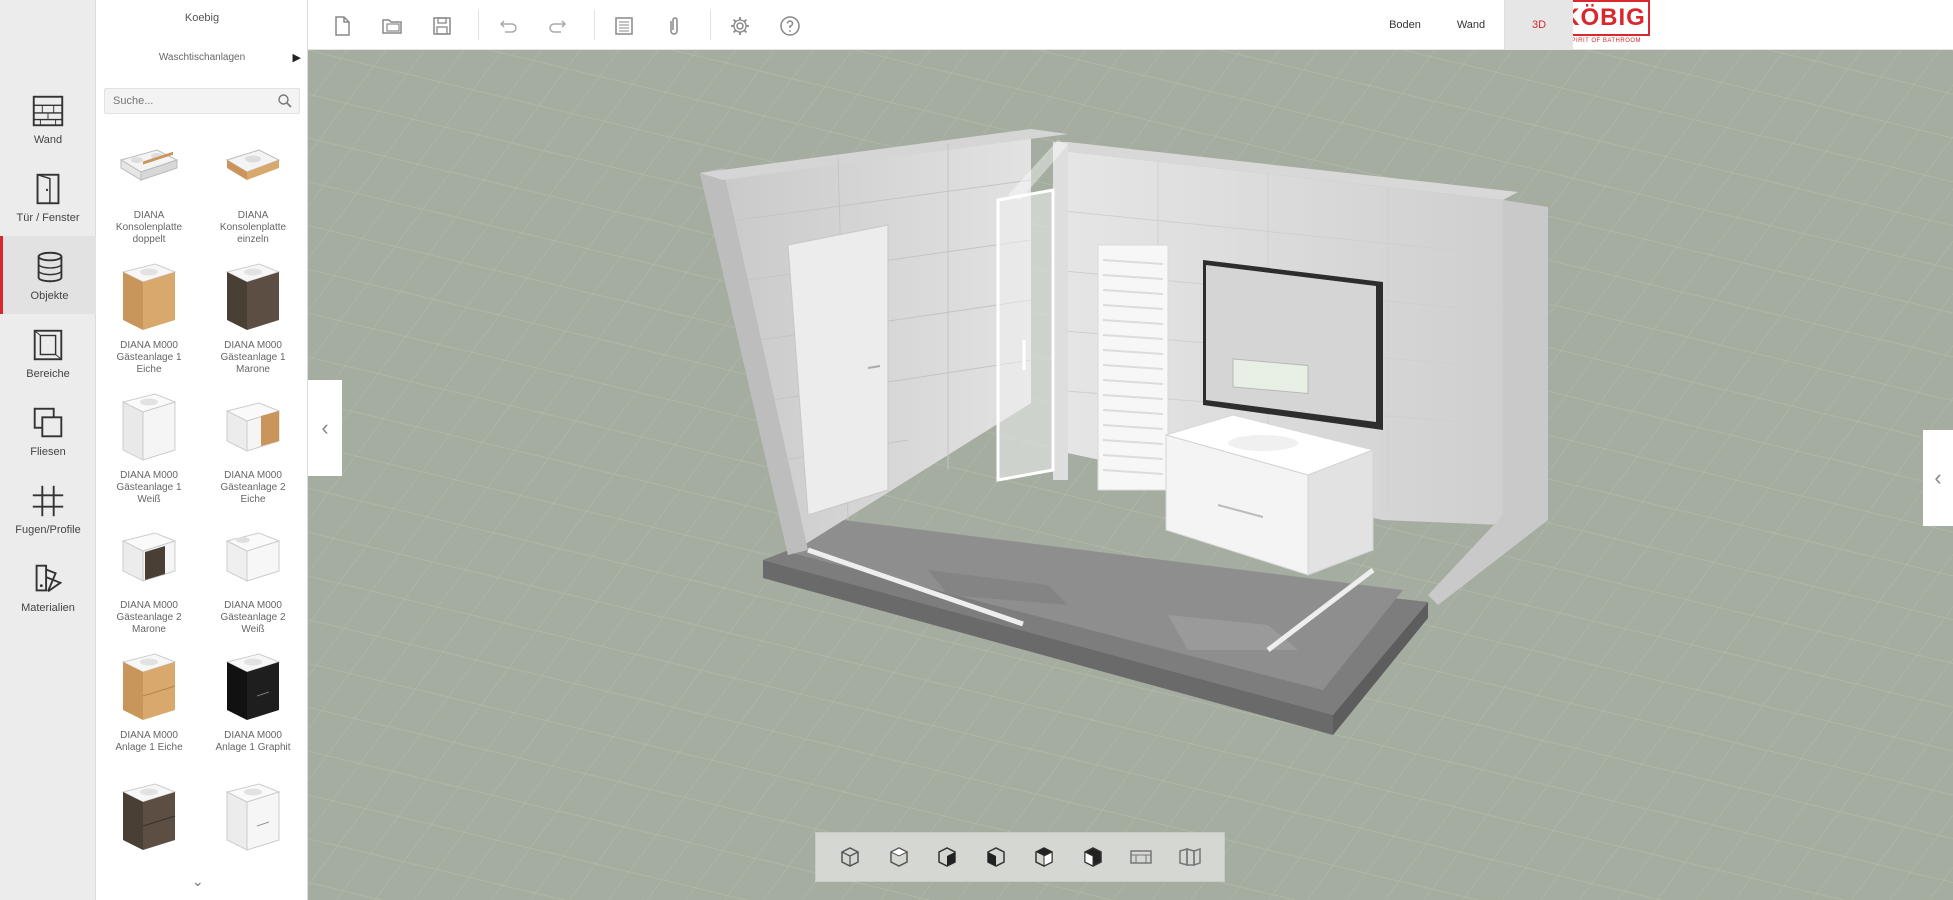  I want to click on catalog-product: DIANA M000 Gästeanlage 2 Weiß, so click(253, 575).